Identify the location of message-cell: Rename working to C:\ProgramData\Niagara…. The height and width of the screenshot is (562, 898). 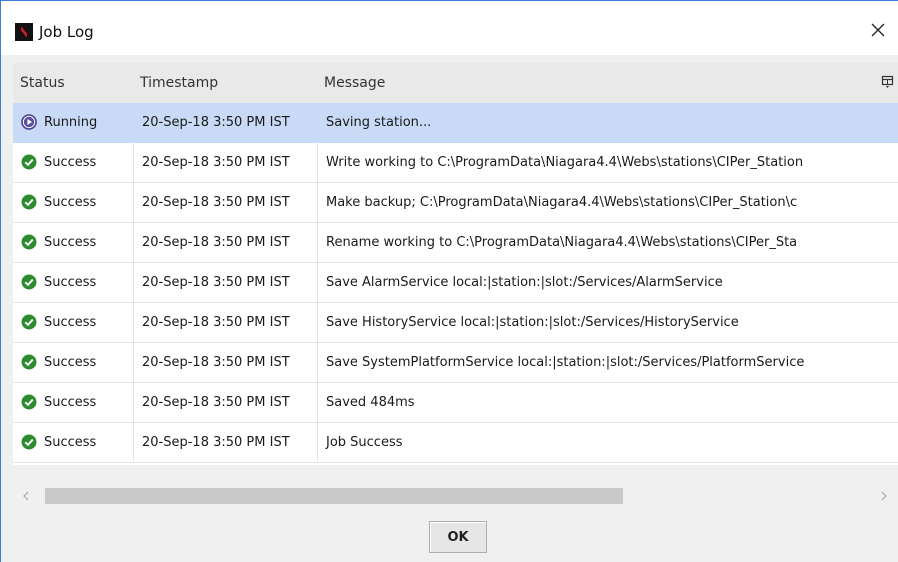
(607, 243).